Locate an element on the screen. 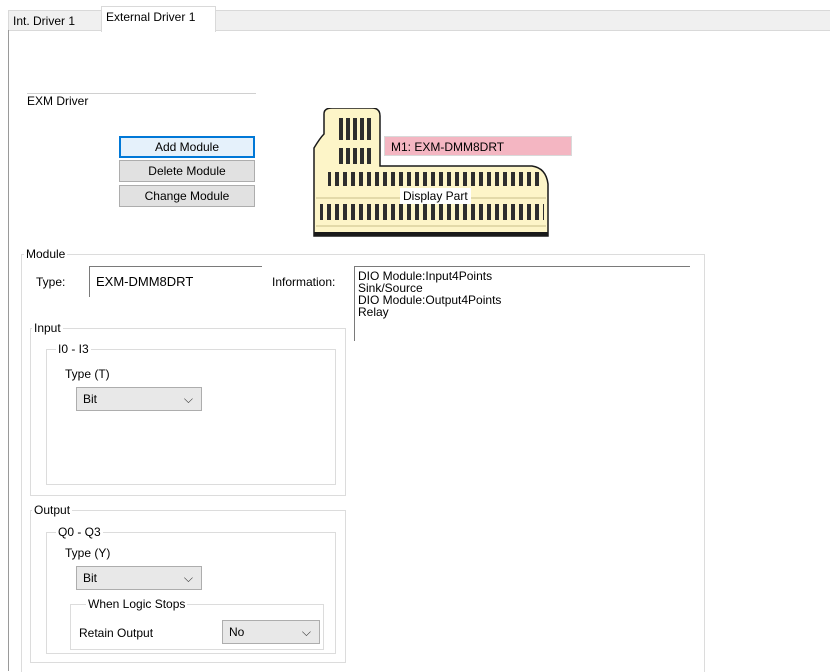 The width and height of the screenshot is (830, 672). add-module-button: Add Module is located at coordinates (187, 147).